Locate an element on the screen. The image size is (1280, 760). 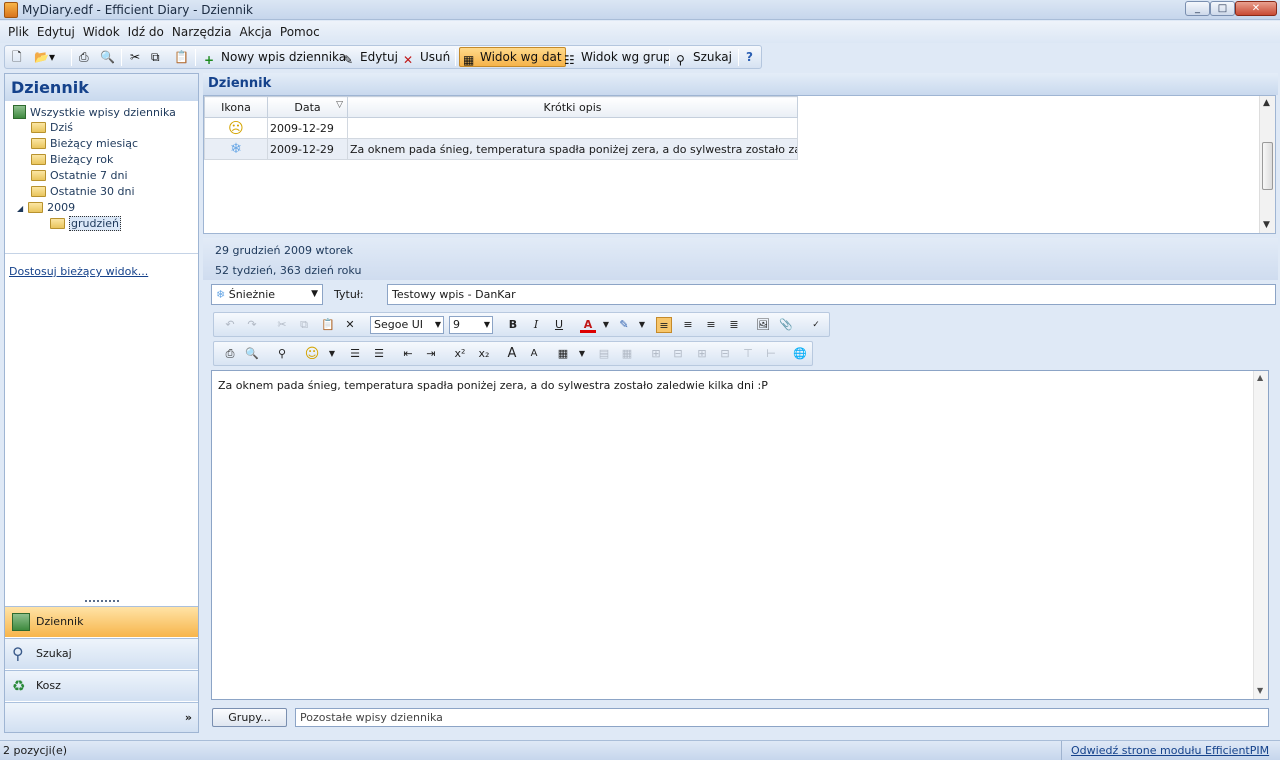
nav-search-button: ⚲ Szukaj is located at coordinates (101, 653).